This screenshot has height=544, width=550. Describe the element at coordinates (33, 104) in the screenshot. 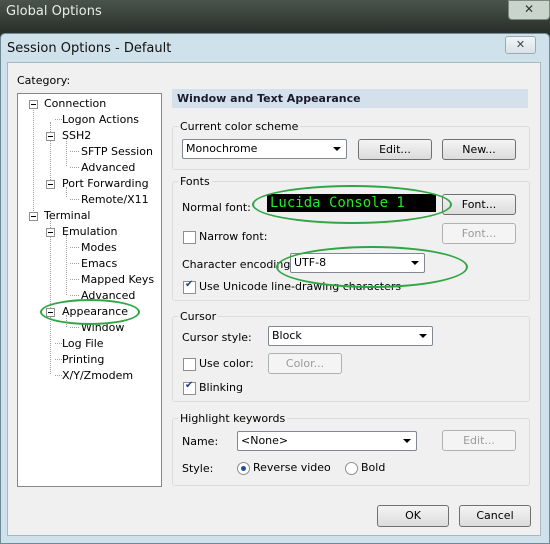

I see `connection-collapse-icon` at that location.